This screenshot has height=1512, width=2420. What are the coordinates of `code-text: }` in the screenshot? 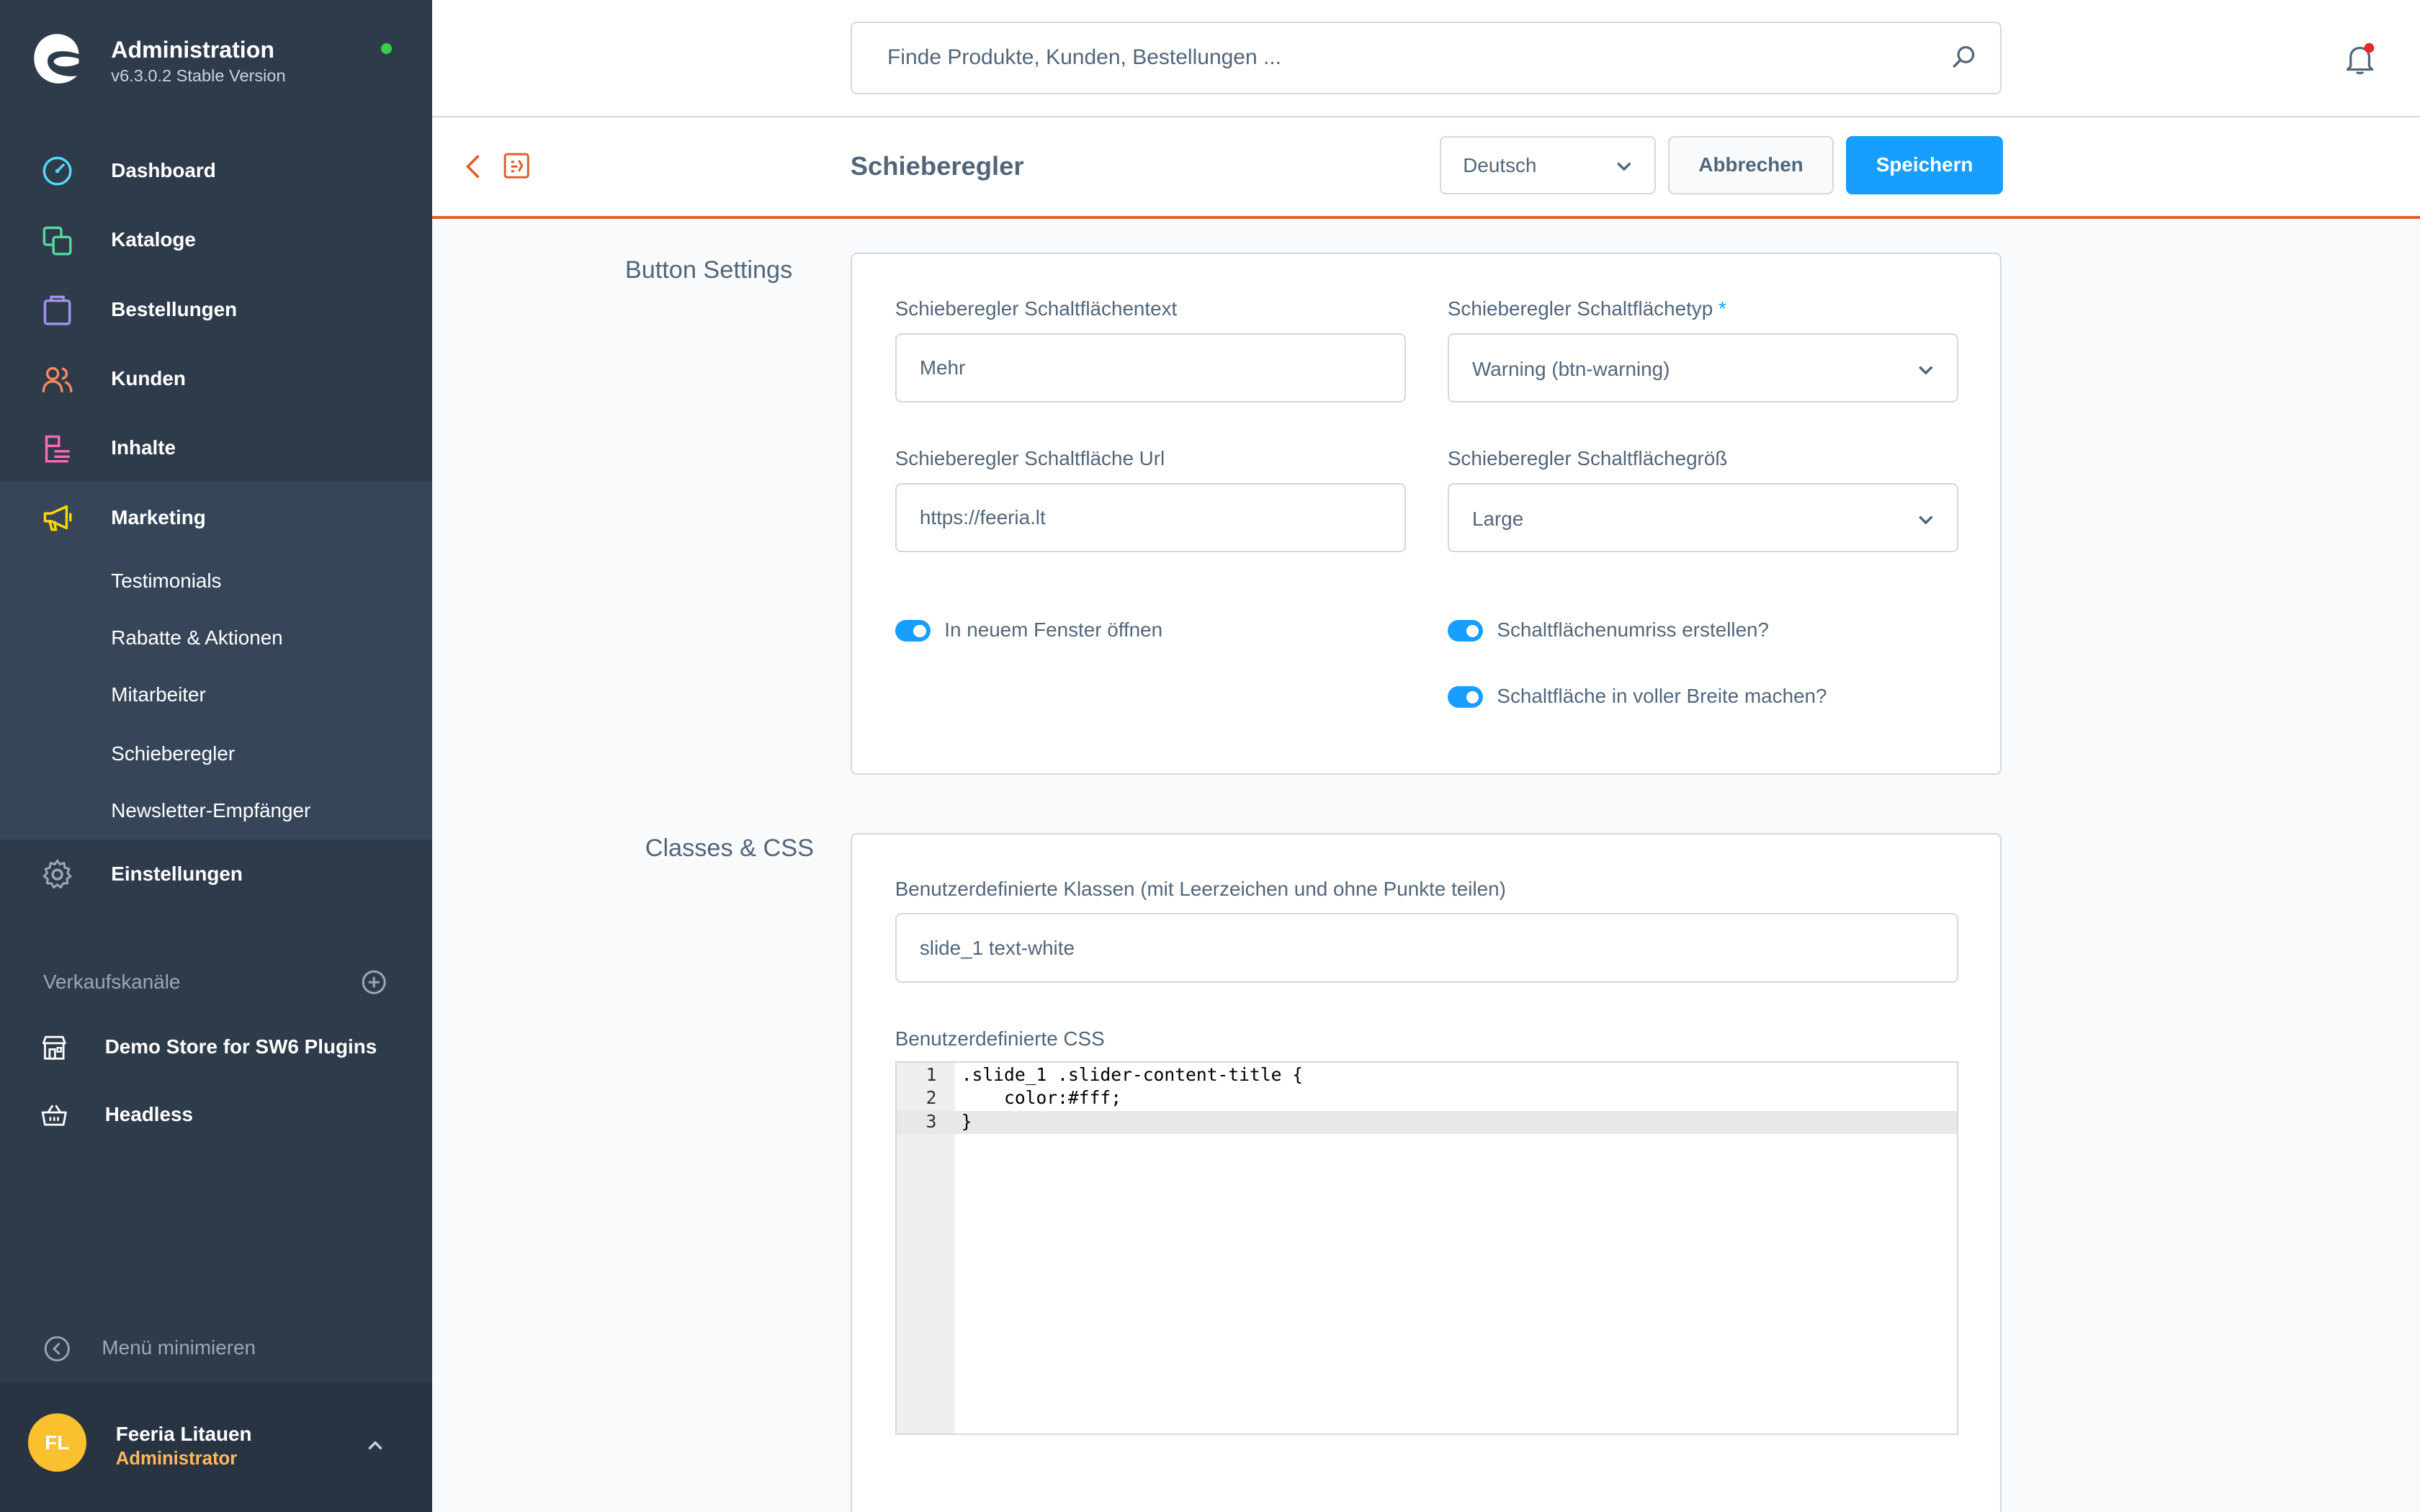 It's located at (966, 1121).